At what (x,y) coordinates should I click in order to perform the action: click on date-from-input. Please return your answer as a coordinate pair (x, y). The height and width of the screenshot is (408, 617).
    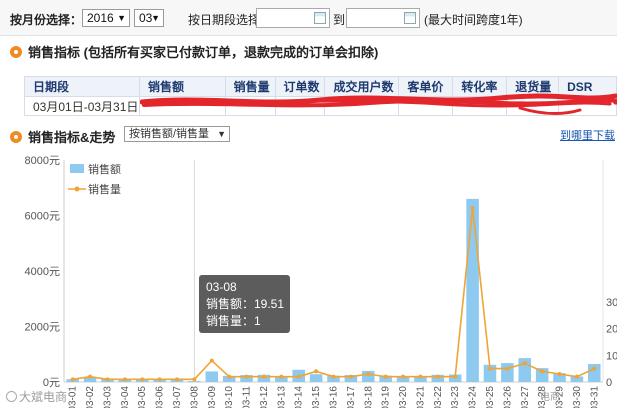
    Looking at the image, I should click on (293, 18).